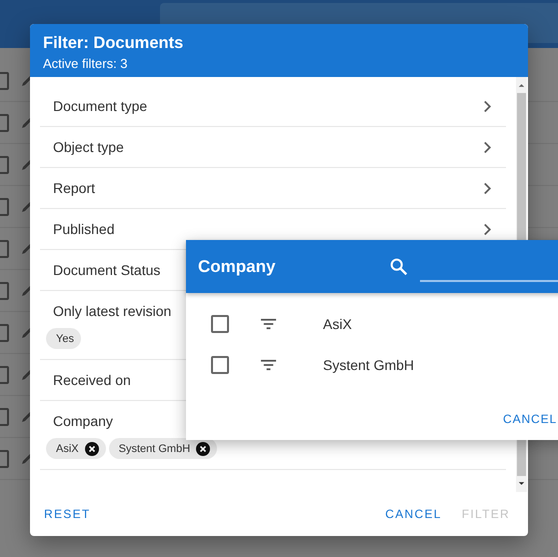 This screenshot has height=557, width=558. Describe the element at coordinates (86, 64) in the screenshot. I see `active-filters-count: Active filters: 3` at that location.